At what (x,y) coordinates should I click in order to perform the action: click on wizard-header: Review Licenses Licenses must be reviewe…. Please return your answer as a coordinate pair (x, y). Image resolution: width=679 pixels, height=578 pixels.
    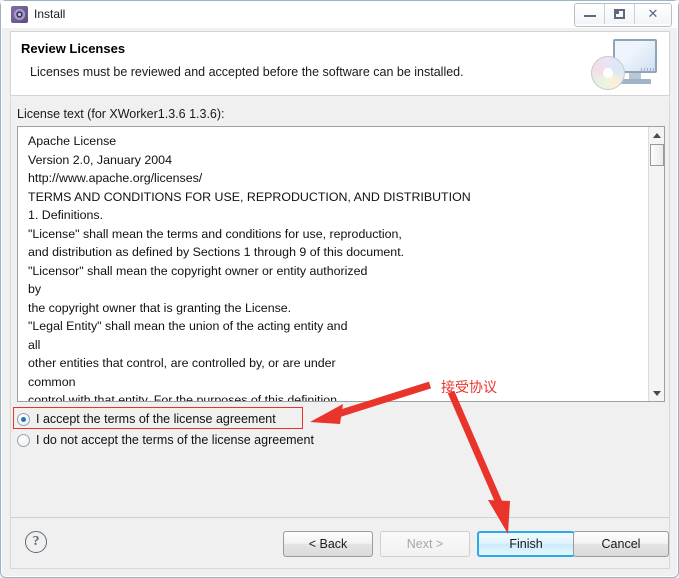
    Looking at the image, I should click on (340, 63).